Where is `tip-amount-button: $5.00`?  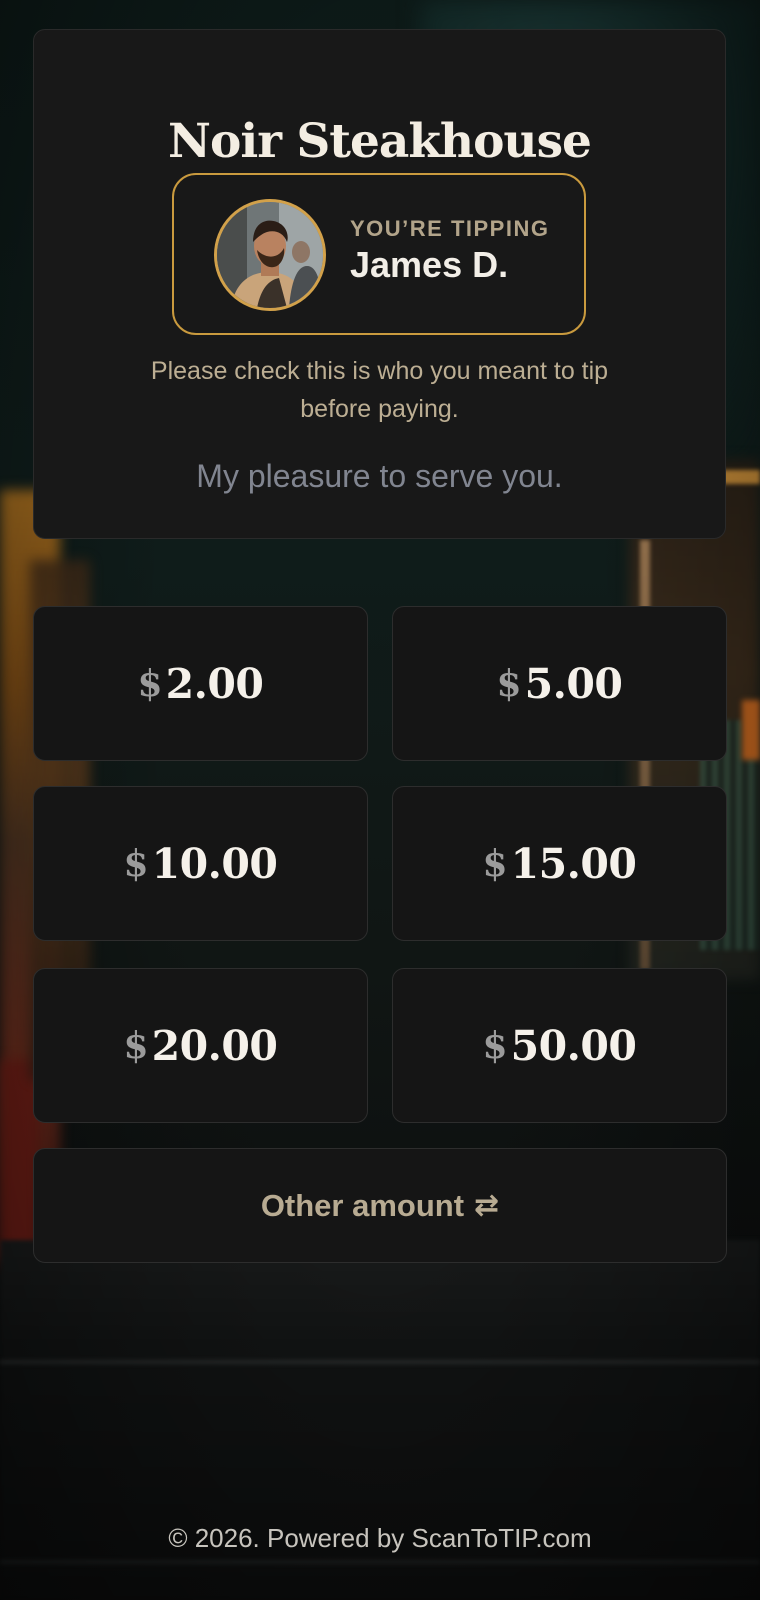 tip-amount-button: $5.00 is located at coordinates (559, 683).